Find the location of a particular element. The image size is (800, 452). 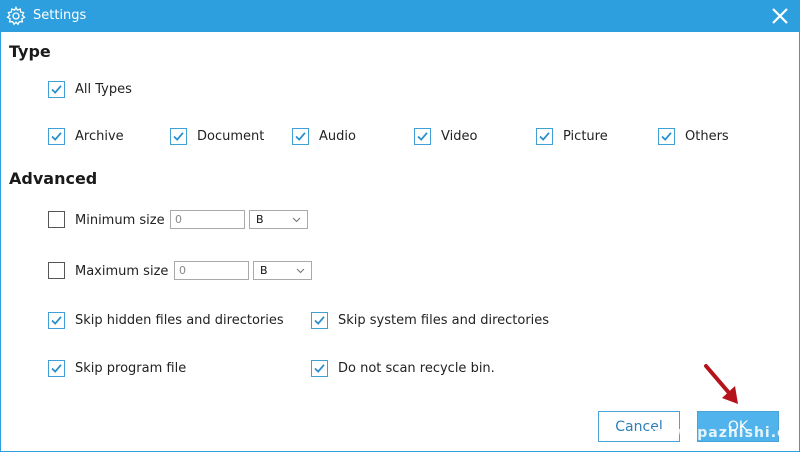

all-types-checkbox is located at coordinates (56, 89).